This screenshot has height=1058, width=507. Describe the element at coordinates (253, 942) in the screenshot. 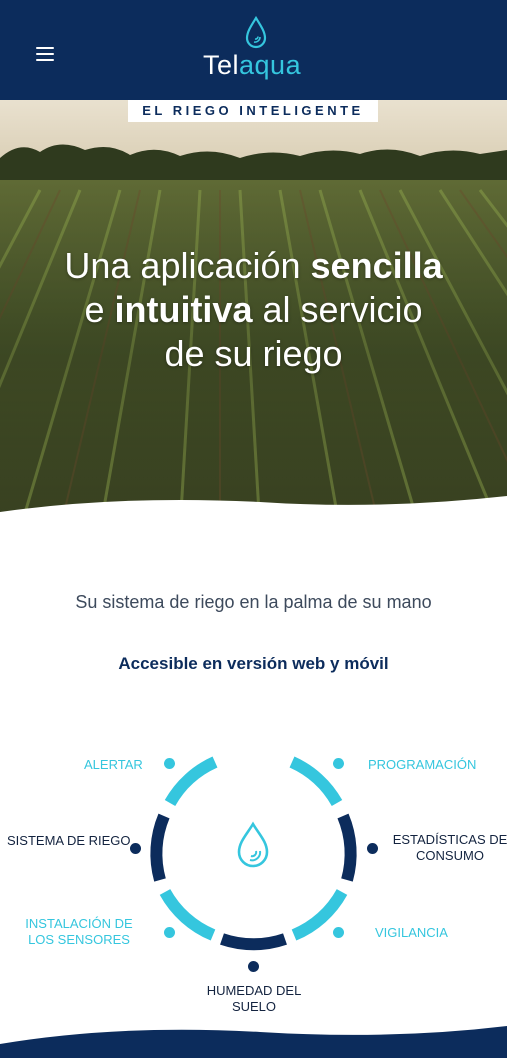

I see `ring-arc-humedad` at that location.